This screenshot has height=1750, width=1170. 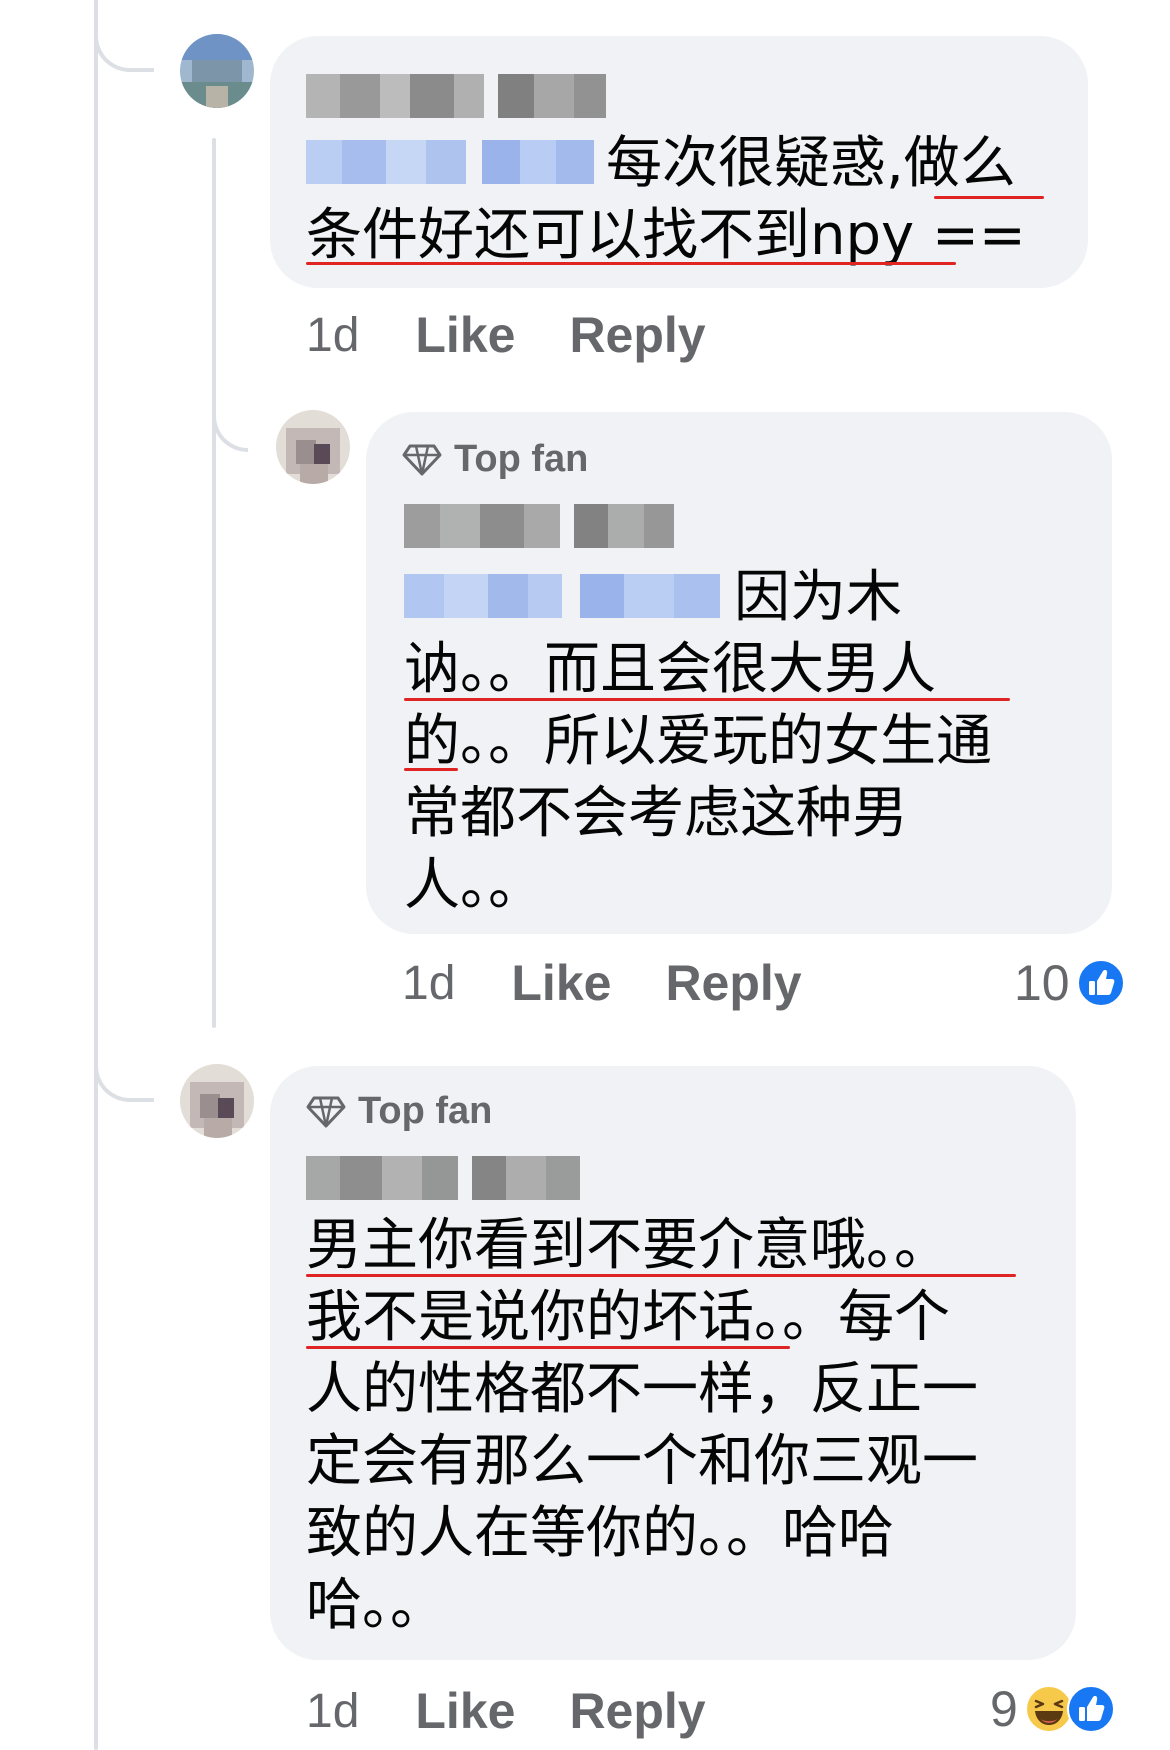 What do you see at coordinates (656, 813) in the screenshot?
I see `comment-text-line: 常都不会考虑这种男` at bounding box center [656, 813].